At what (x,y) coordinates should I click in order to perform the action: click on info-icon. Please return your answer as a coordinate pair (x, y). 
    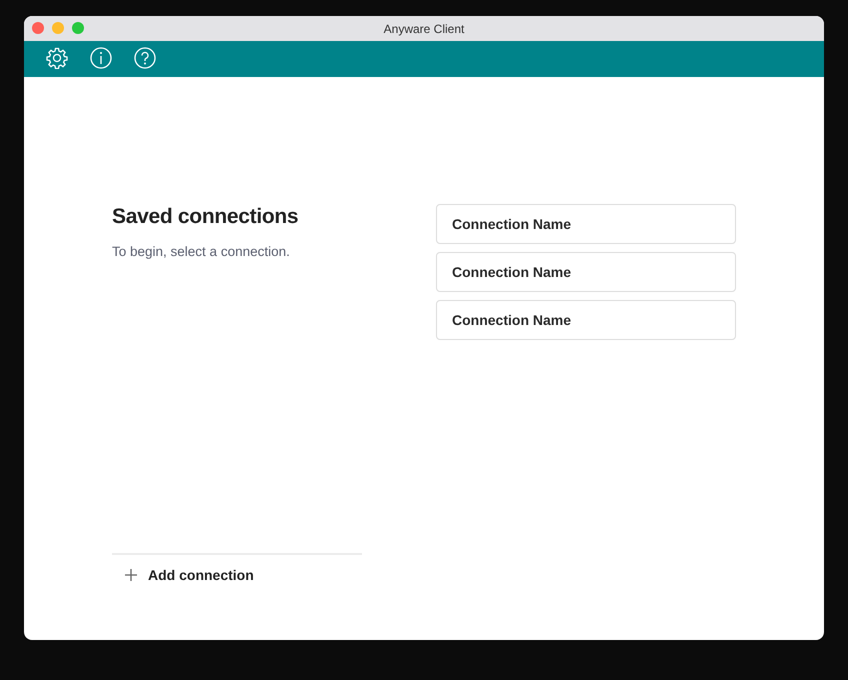
    Looking at the image, I should click on (101, 58).